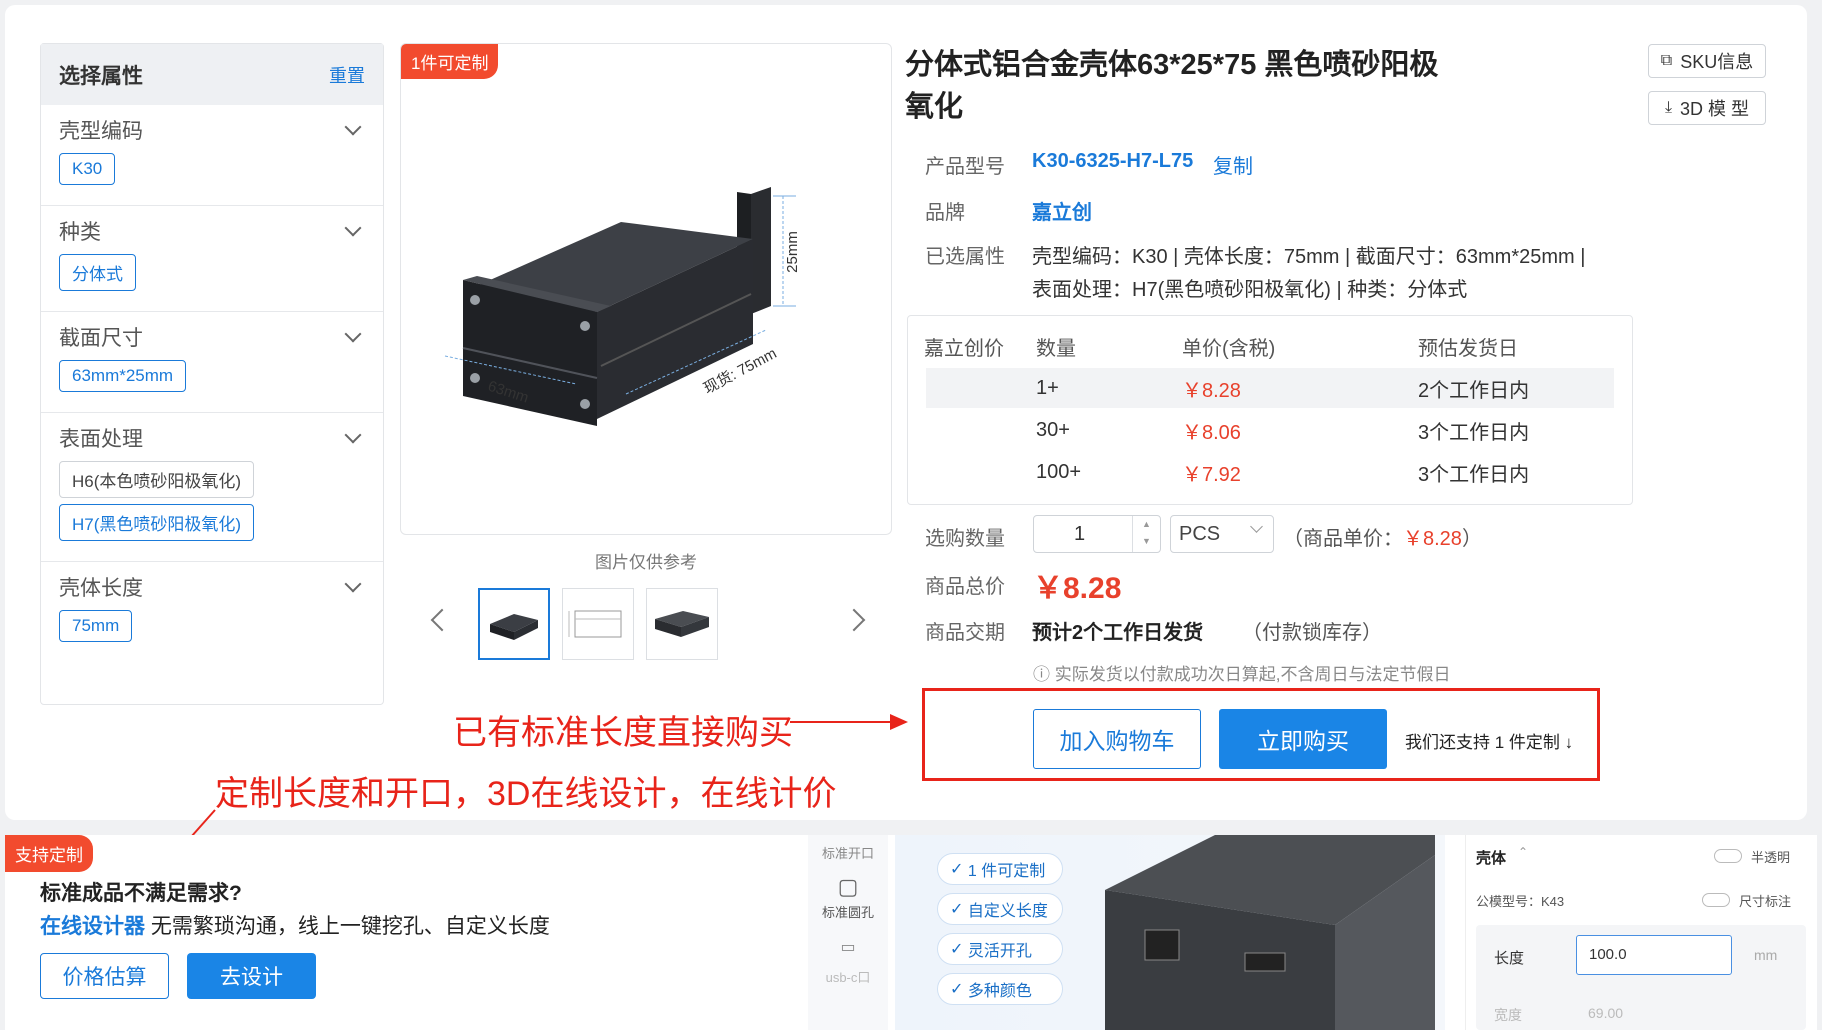  I want to click on support-custom-badge: 支持定制, so click(49, 853).